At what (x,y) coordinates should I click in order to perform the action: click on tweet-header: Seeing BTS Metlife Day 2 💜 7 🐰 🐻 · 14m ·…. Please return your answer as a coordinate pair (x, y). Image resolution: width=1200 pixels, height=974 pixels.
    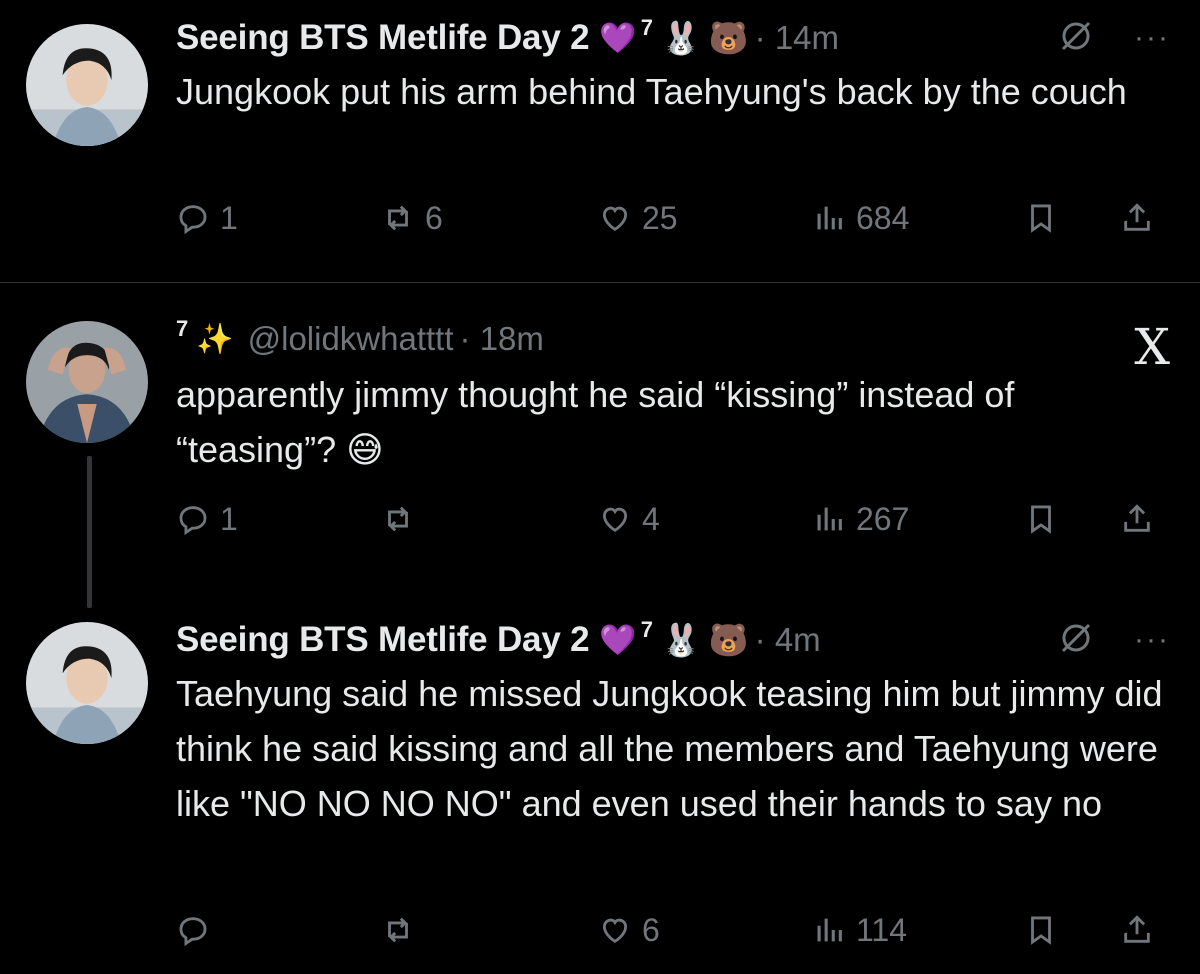
    Looking at the image, I should click on (673, 37).